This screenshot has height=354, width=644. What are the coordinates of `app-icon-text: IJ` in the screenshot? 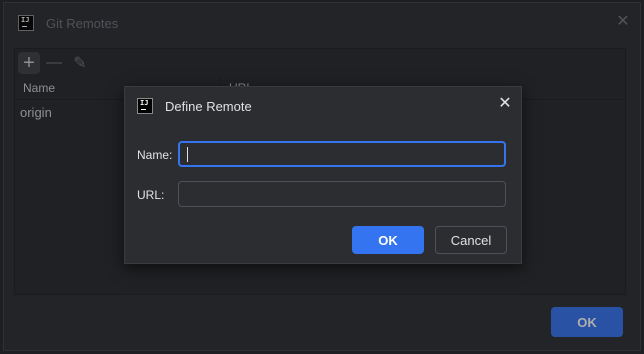 It's located at (144, 103).